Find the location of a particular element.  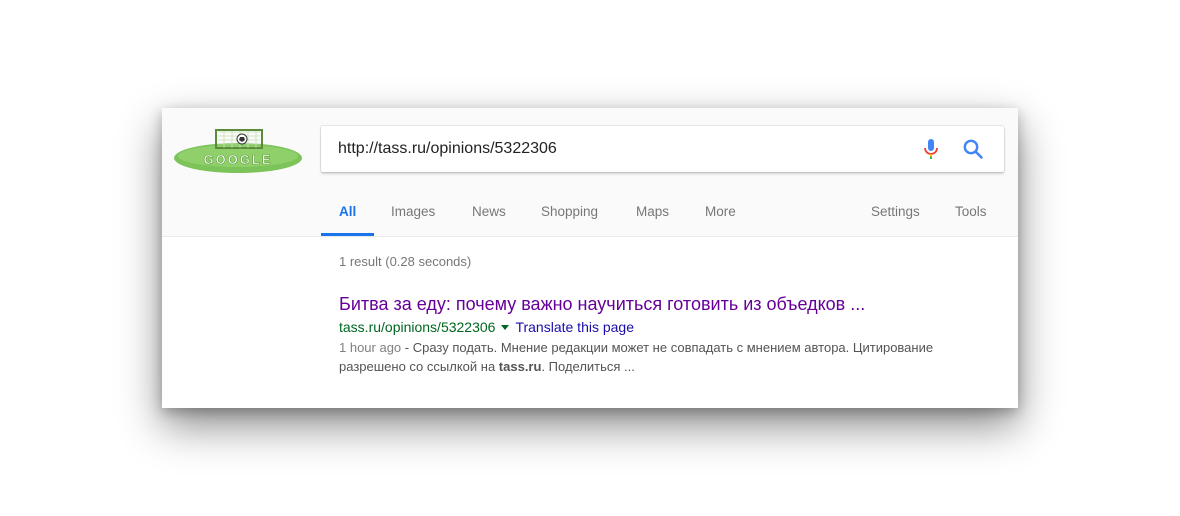

tab-settings: Settings is located at coordinates (895, 211).